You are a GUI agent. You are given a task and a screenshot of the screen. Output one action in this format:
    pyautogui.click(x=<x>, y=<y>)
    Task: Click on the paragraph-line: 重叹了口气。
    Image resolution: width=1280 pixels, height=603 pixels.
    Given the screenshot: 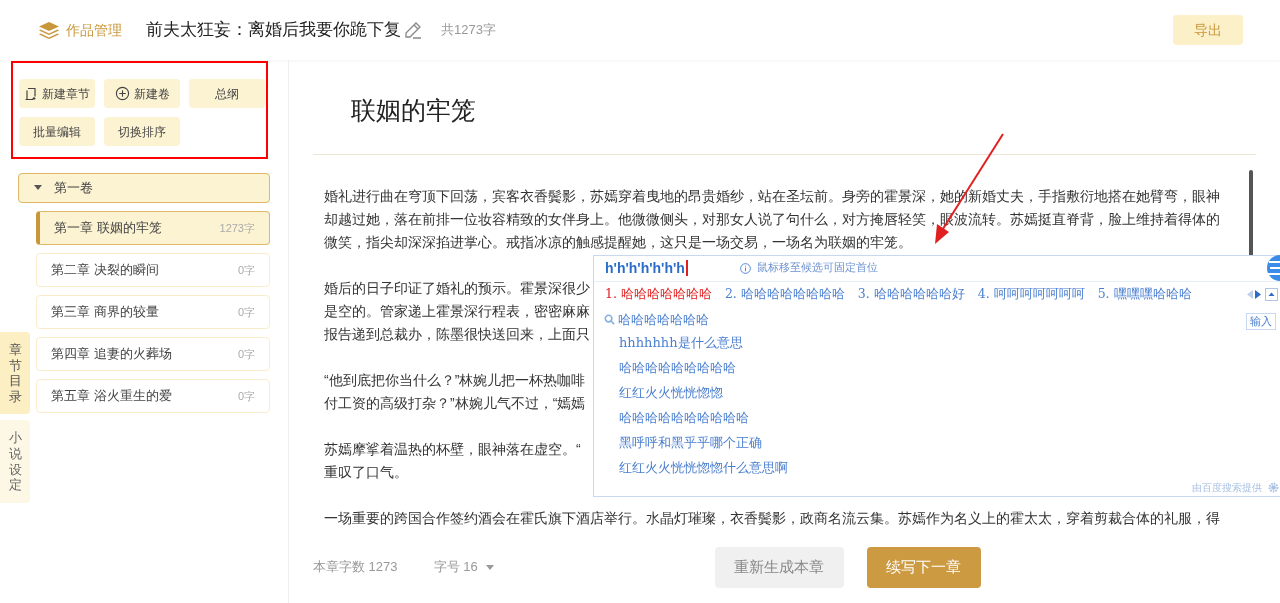 What is the action you would take?
    pyautogui.click(x=366, y=472)
    